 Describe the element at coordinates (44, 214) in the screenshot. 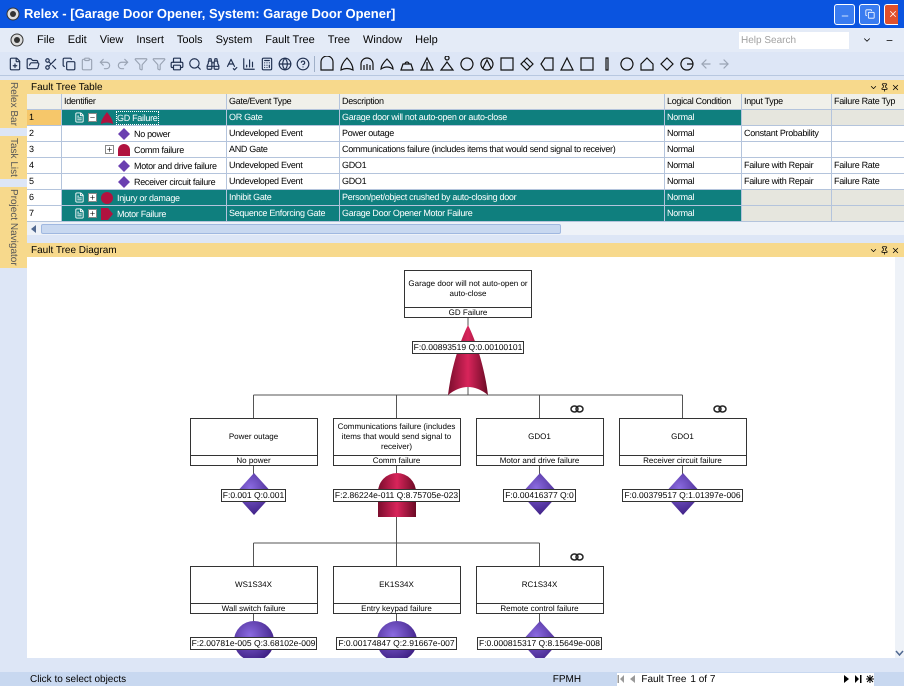

I see `row-number: 7` at that location.